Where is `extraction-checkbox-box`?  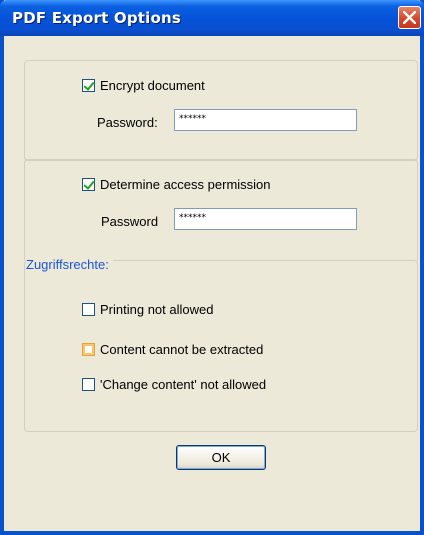 extraction-checkbox-box is located at coordinates (88, 349).